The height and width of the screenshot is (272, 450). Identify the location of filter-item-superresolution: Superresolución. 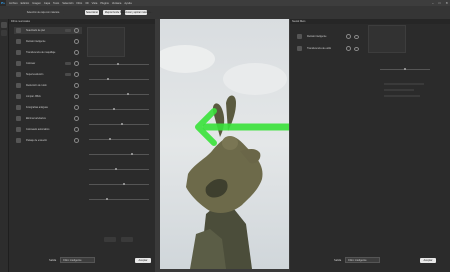
(48, 74).